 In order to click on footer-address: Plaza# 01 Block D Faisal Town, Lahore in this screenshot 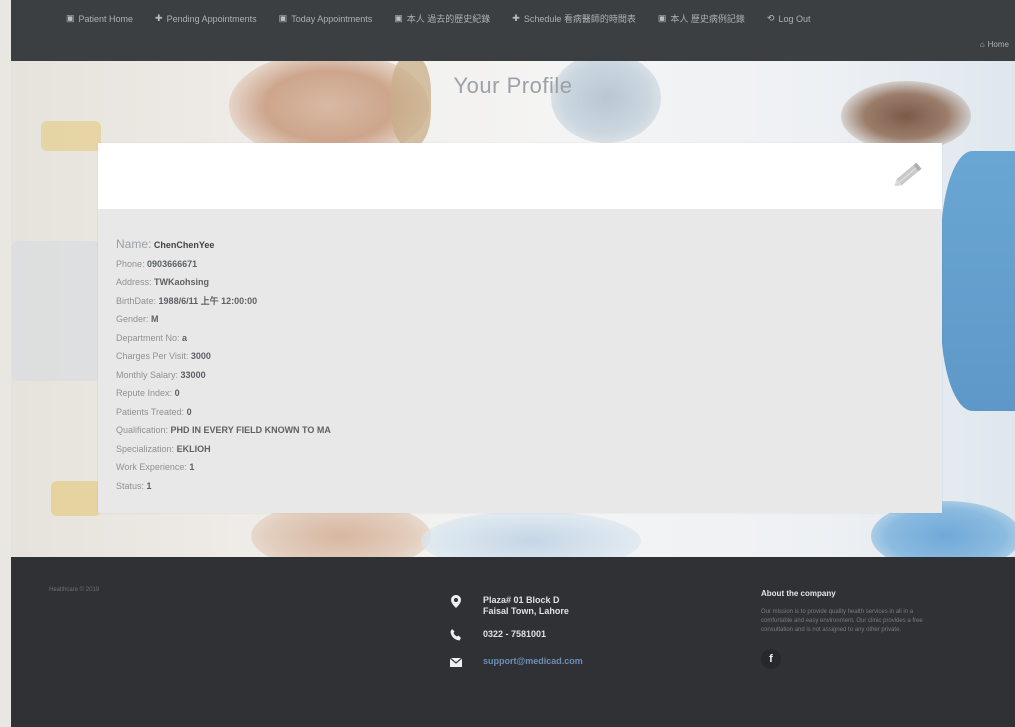, I will do `click(516, 606)`.